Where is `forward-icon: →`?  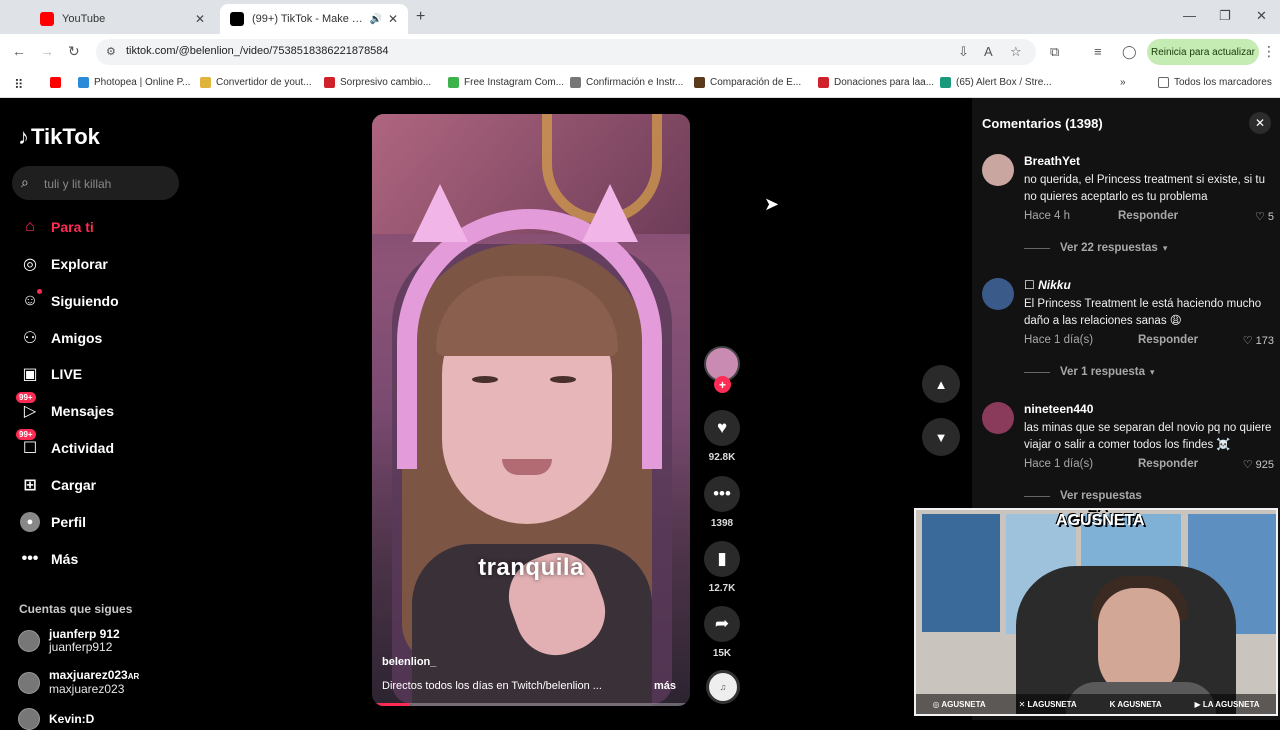
forward-icon: → is located at coordinates (47, 51).